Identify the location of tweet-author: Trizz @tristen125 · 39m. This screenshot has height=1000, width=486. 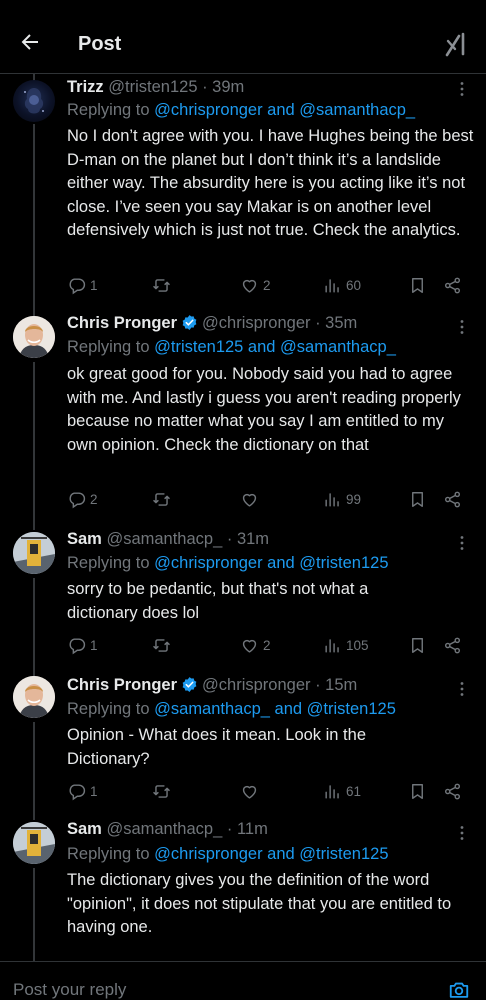
(155, 87).